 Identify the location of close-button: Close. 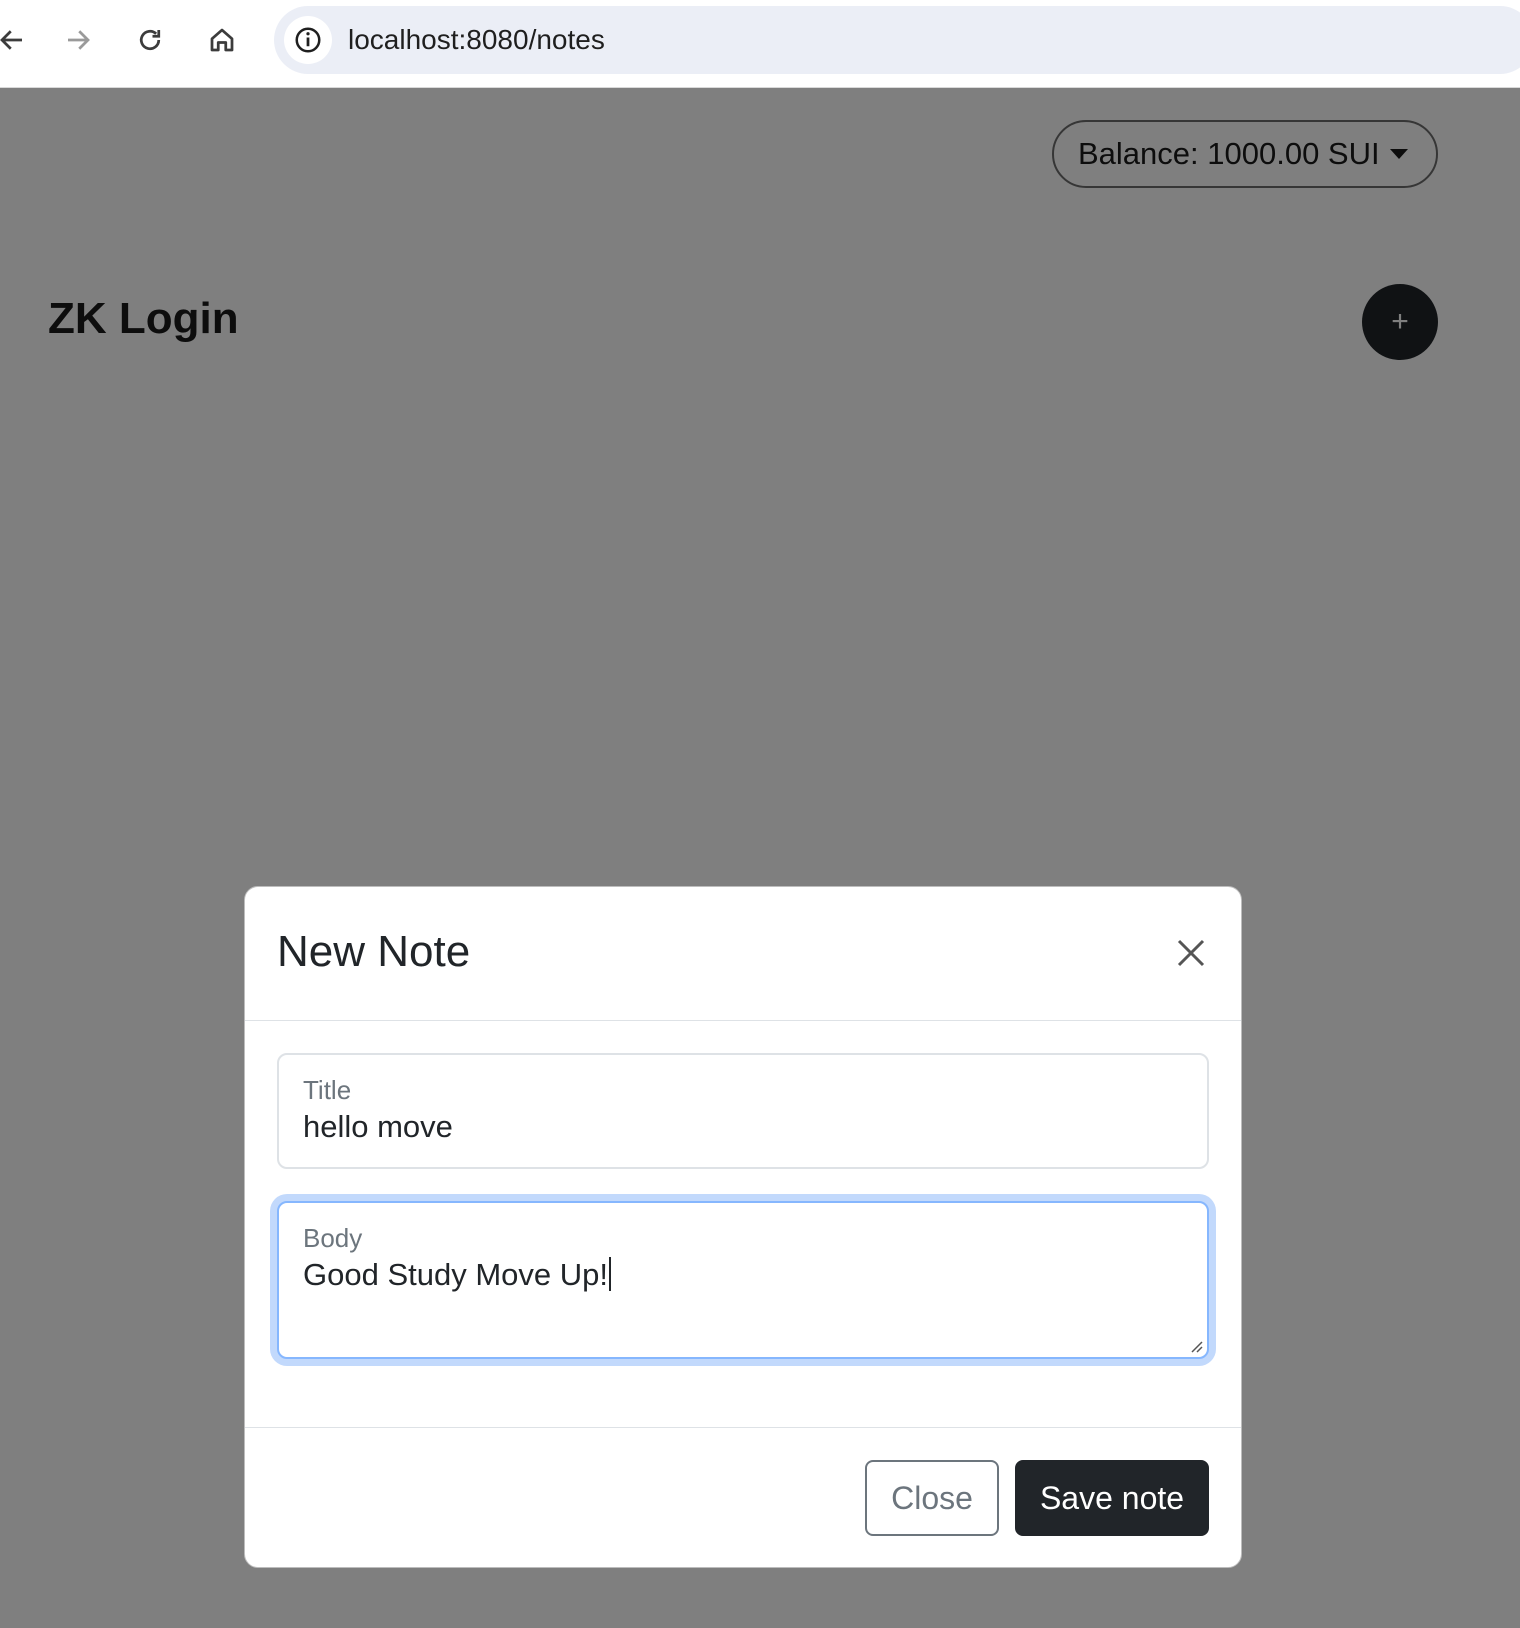
(932, 1498).